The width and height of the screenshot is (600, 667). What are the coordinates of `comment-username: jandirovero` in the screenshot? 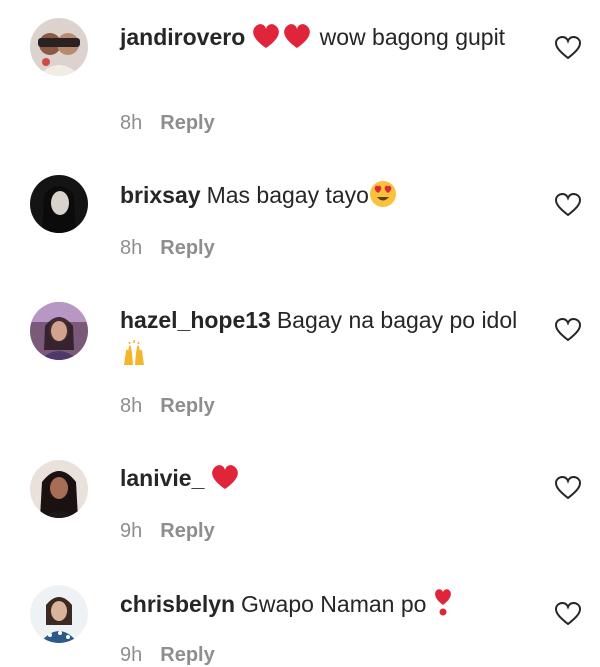 It's located at (182, 37).